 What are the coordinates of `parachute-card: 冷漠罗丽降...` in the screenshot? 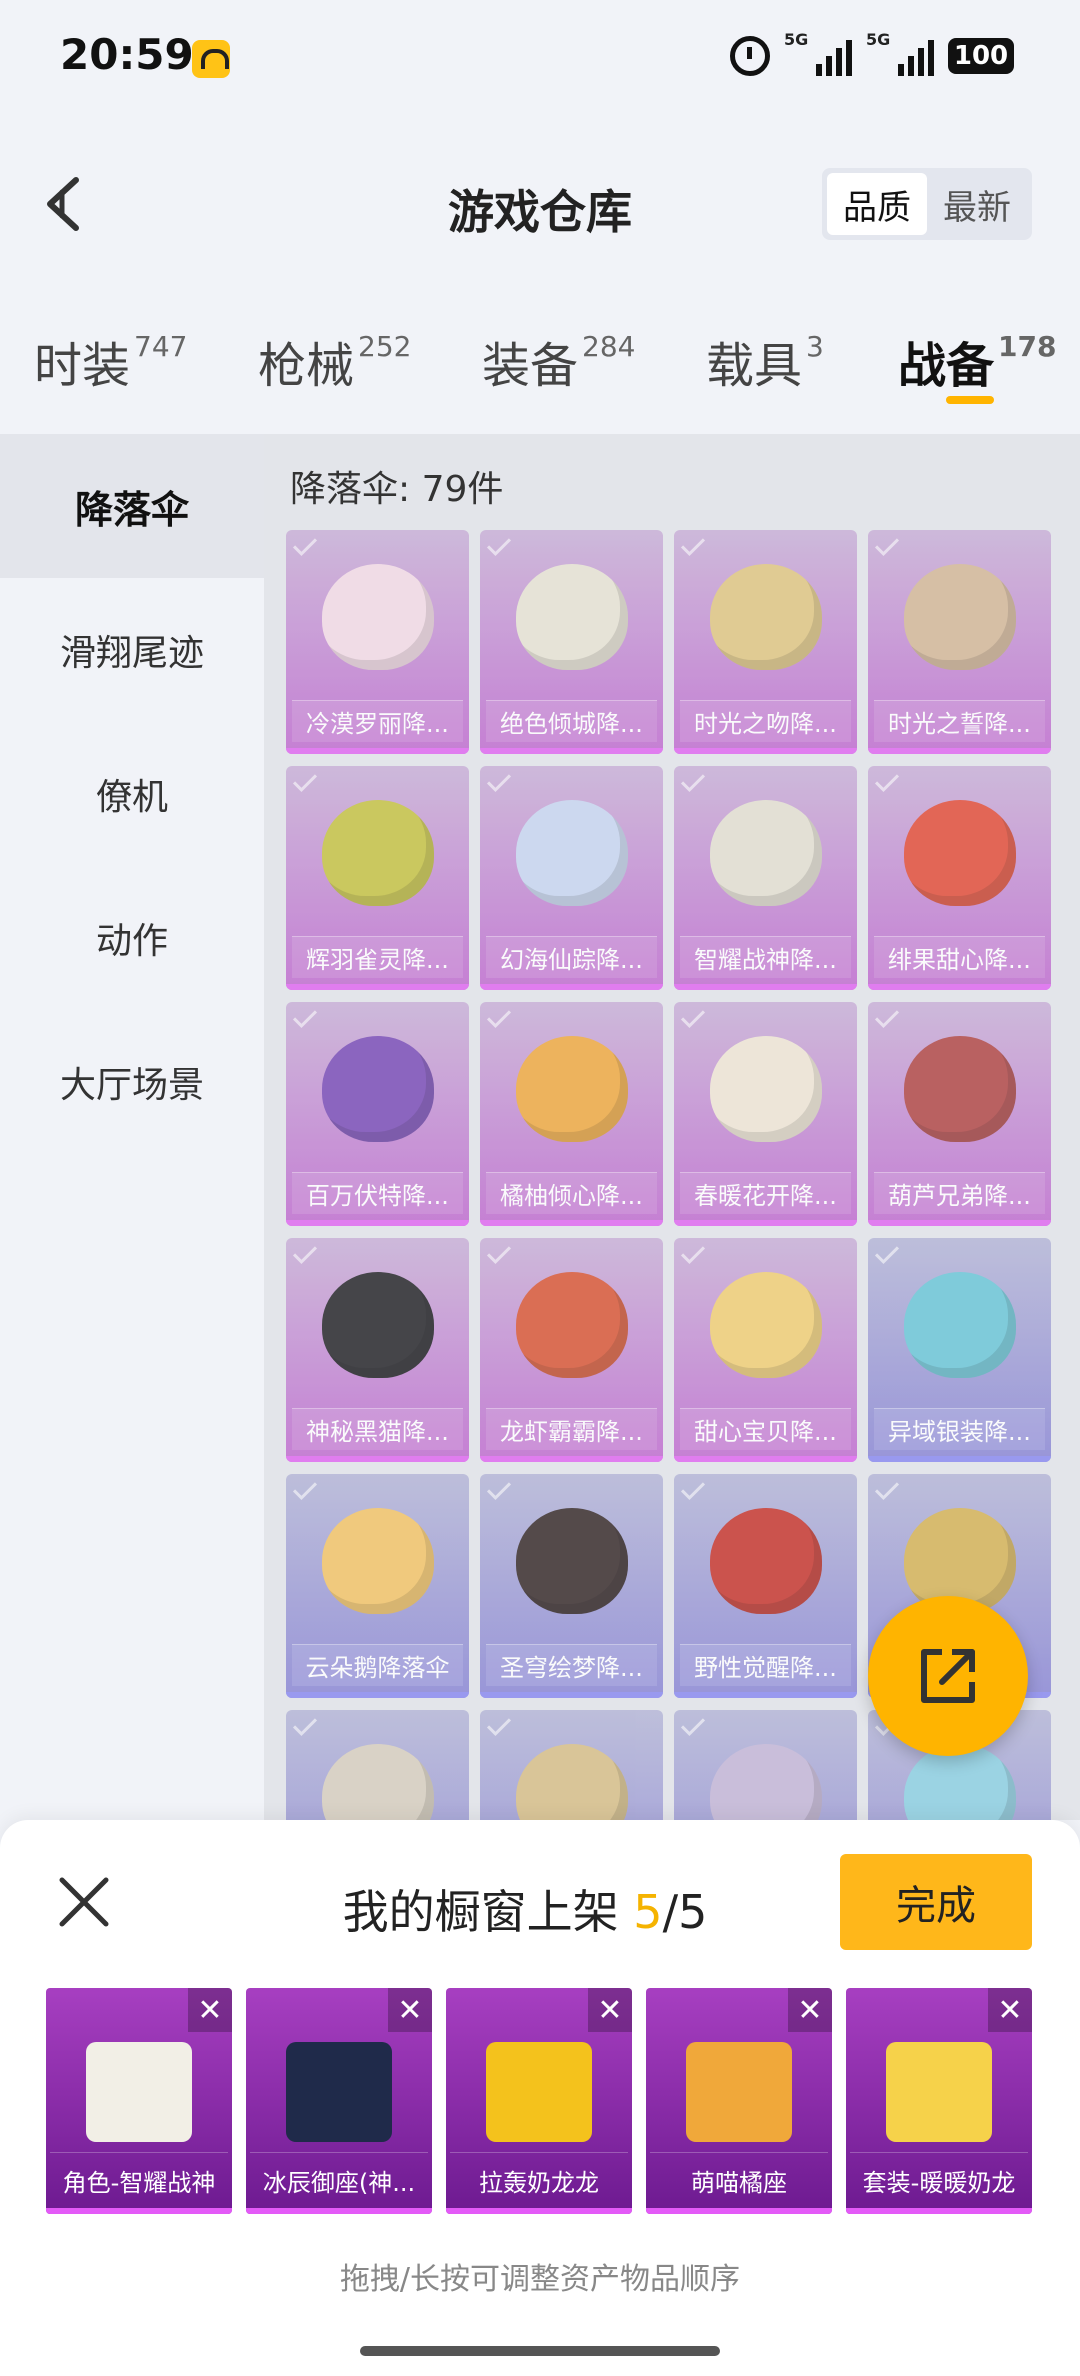 It's located at (377, 642).